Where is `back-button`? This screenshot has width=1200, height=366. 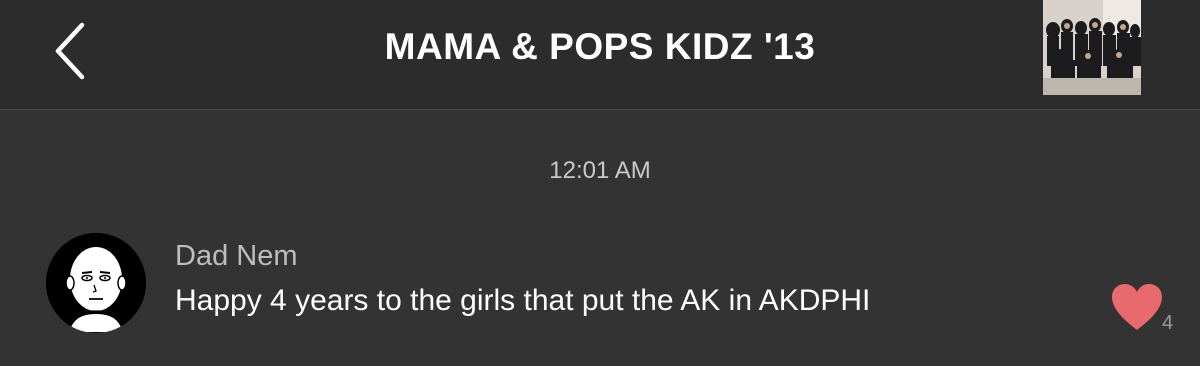
back-button is located at coordinates (70, 51).